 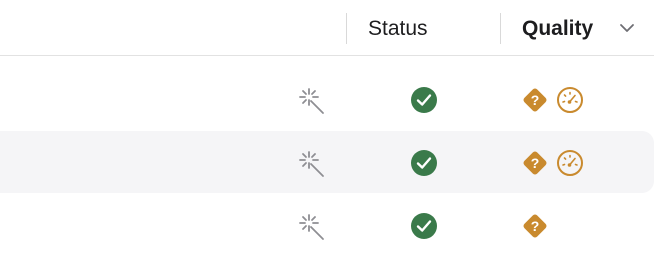 I want to click on column-header-quality: Quality, so click(x=557, y=29).